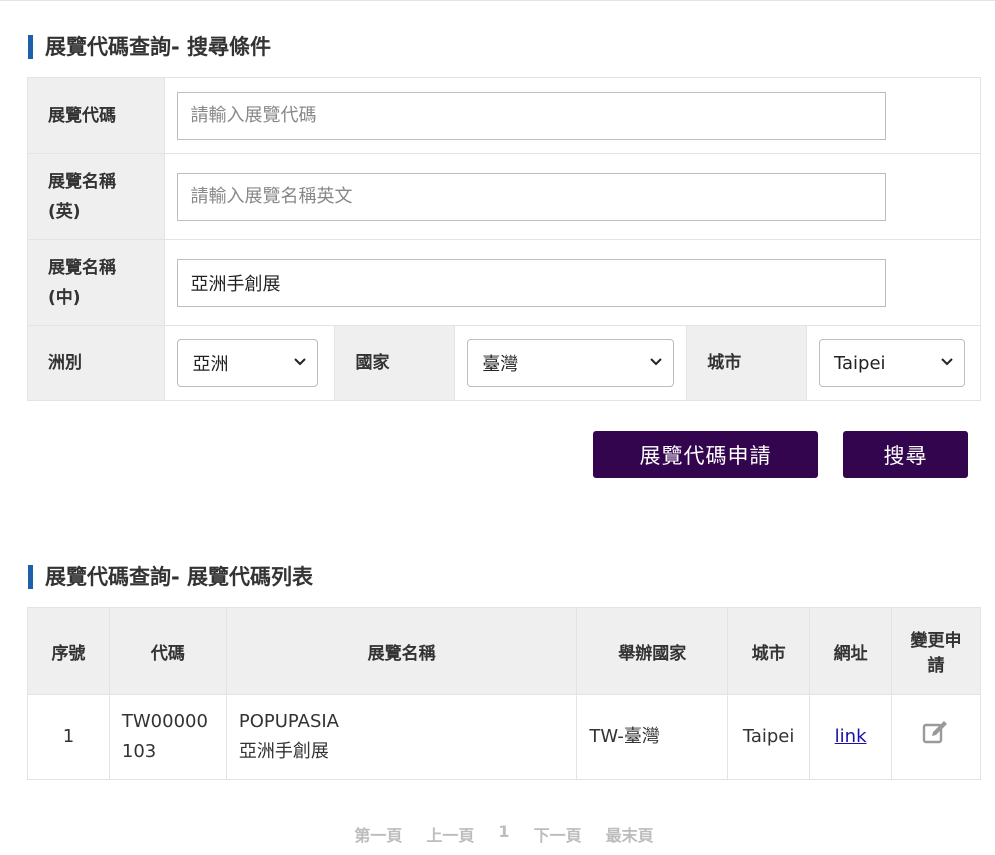 Image resolution: width=995 pixels, height=855 pixels. I want to click on country-select: 臺灣, so click(571, 363).